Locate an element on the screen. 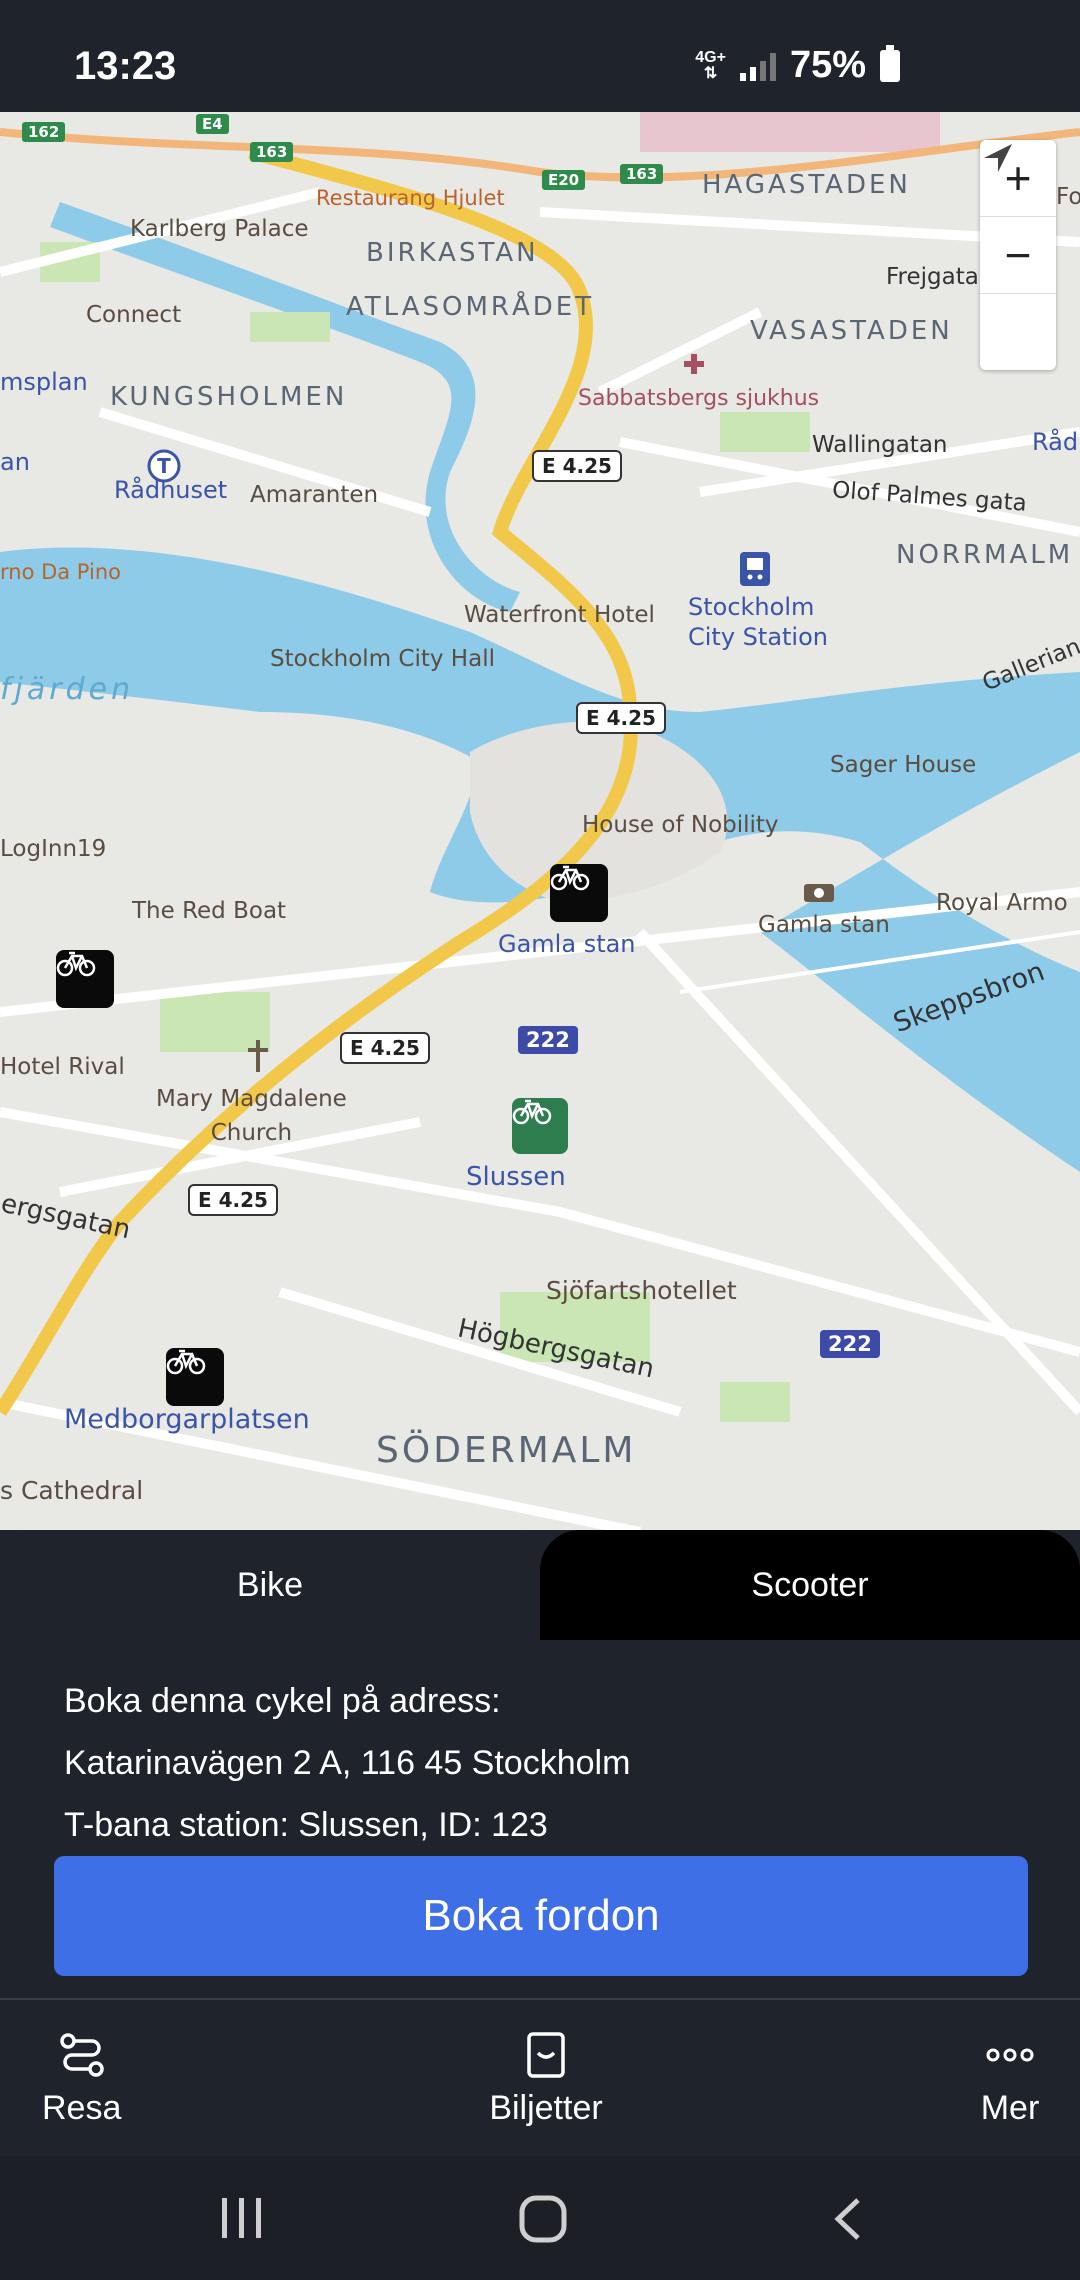  compass-button is located at coordinates (1018, 257).